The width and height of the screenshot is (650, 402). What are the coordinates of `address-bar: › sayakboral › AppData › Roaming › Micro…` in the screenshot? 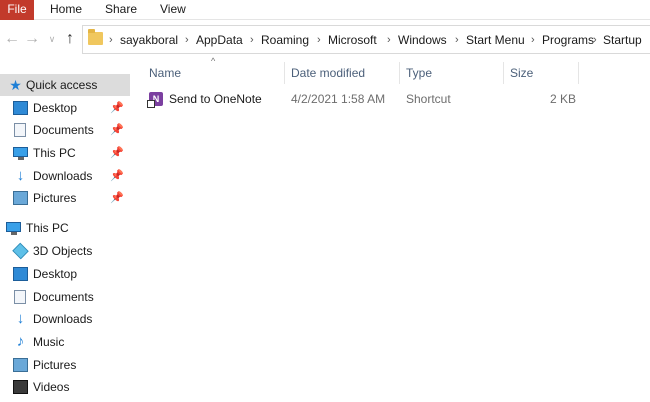 It's located at (366, 39).